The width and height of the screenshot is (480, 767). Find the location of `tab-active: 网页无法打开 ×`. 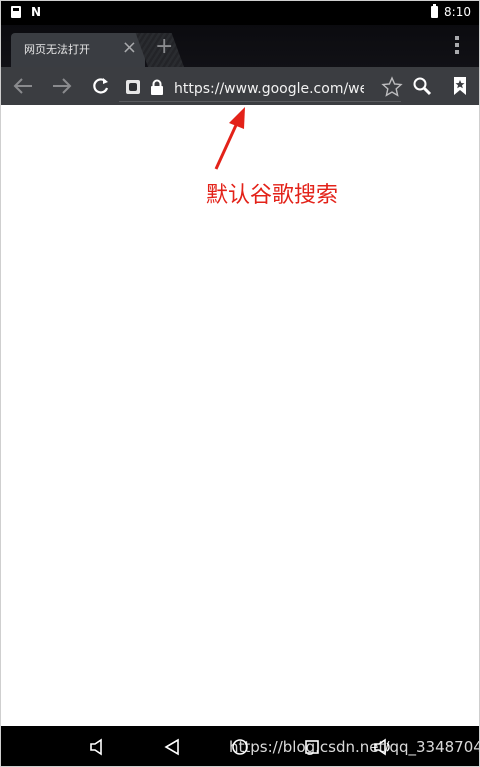

tab-active: 网页无法打开 × is located at coordinates (78, 50).